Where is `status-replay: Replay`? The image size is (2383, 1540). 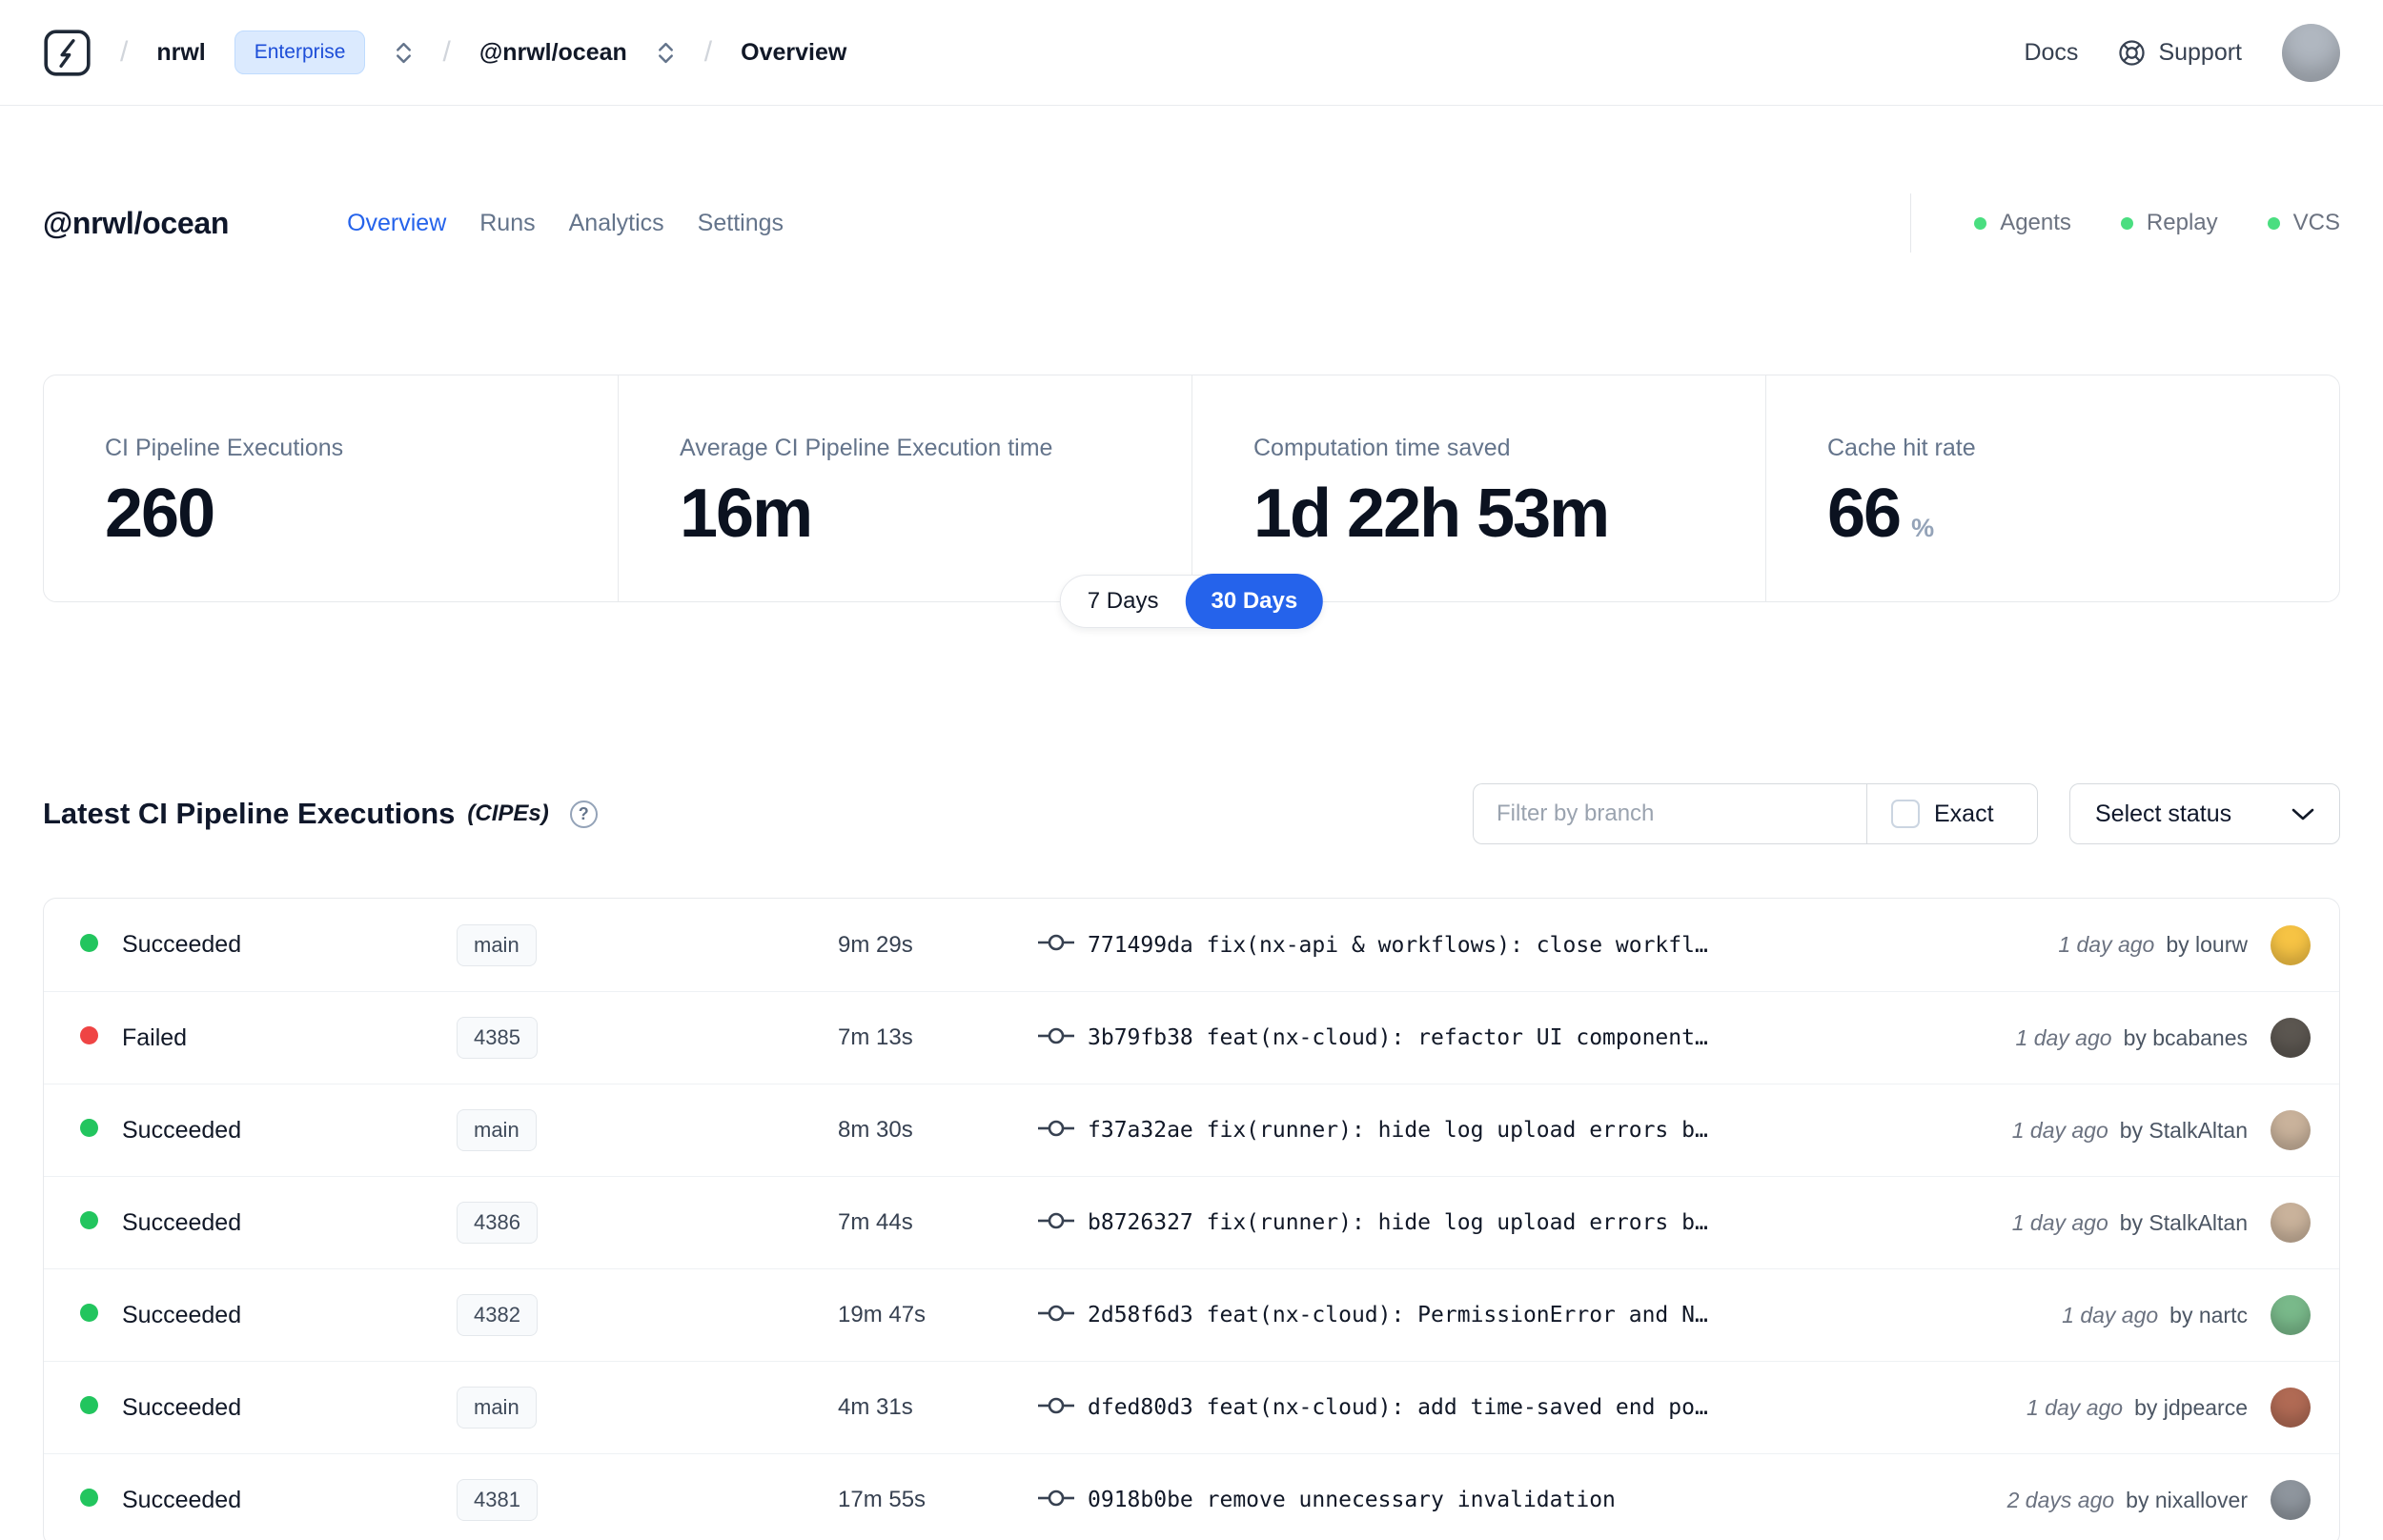 status-replay: Replay is located at coordinates (2169, 223).